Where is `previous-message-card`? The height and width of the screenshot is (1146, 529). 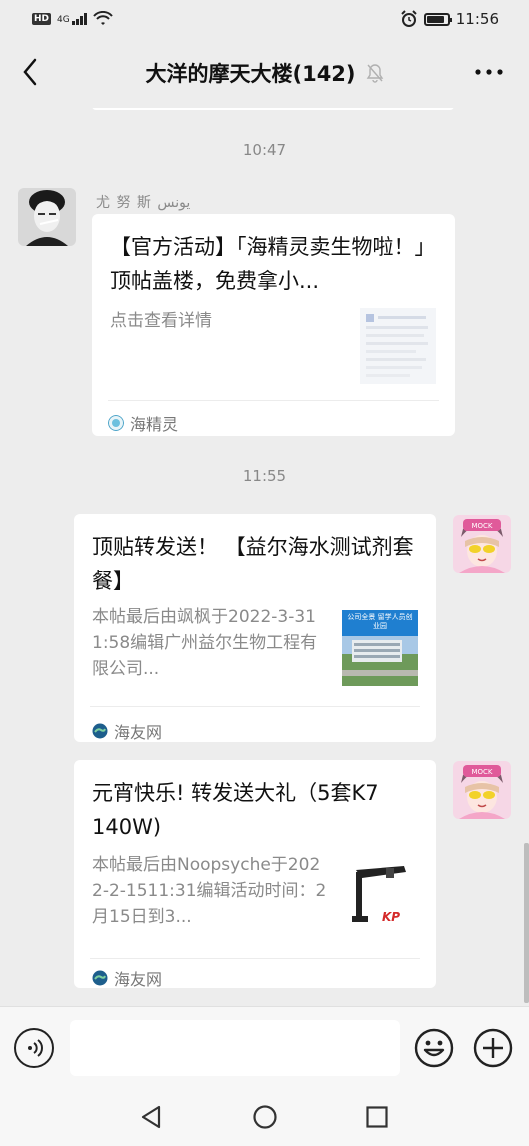
previous-message-card is located at coordinates (273, 109).